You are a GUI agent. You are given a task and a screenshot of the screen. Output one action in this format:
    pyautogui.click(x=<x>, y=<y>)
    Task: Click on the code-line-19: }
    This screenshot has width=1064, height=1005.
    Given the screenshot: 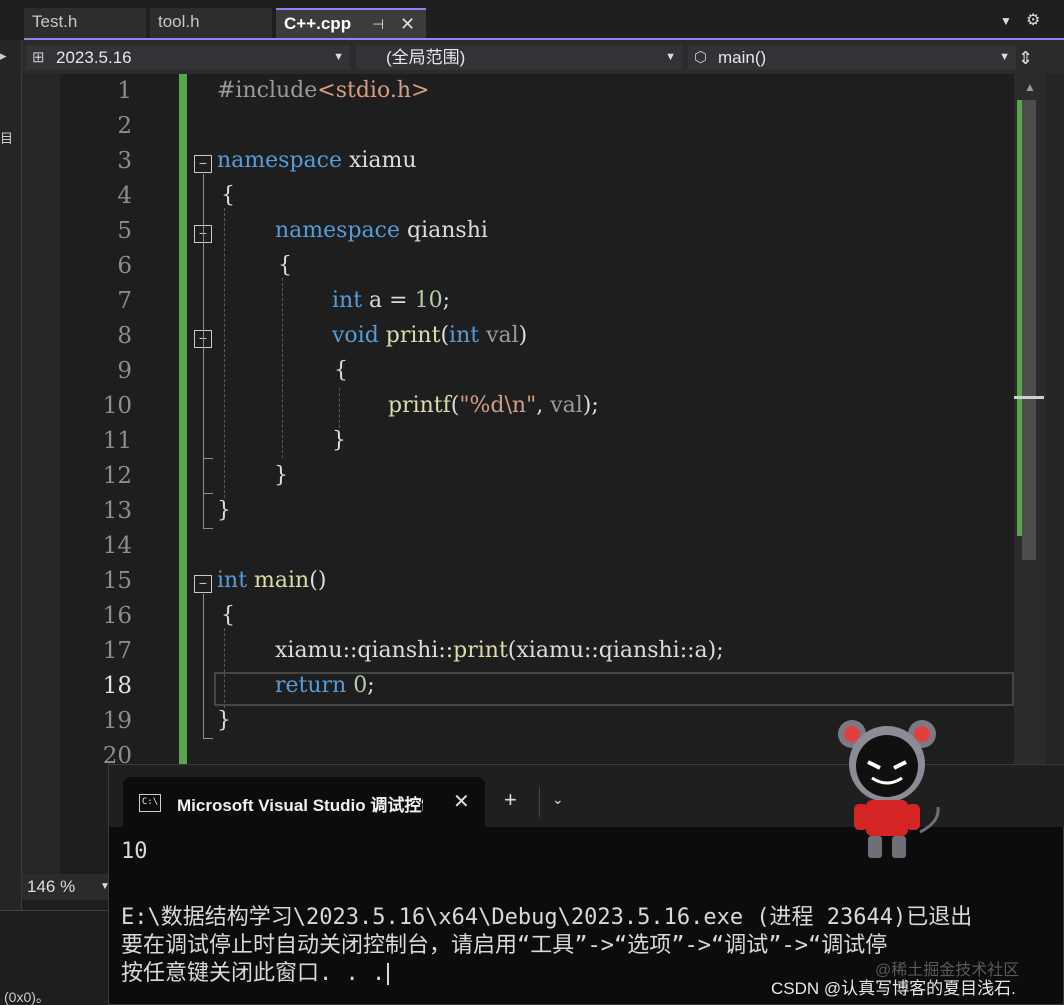 What is the action you would take?
    pyautogui.click(x=224, y=720)
    